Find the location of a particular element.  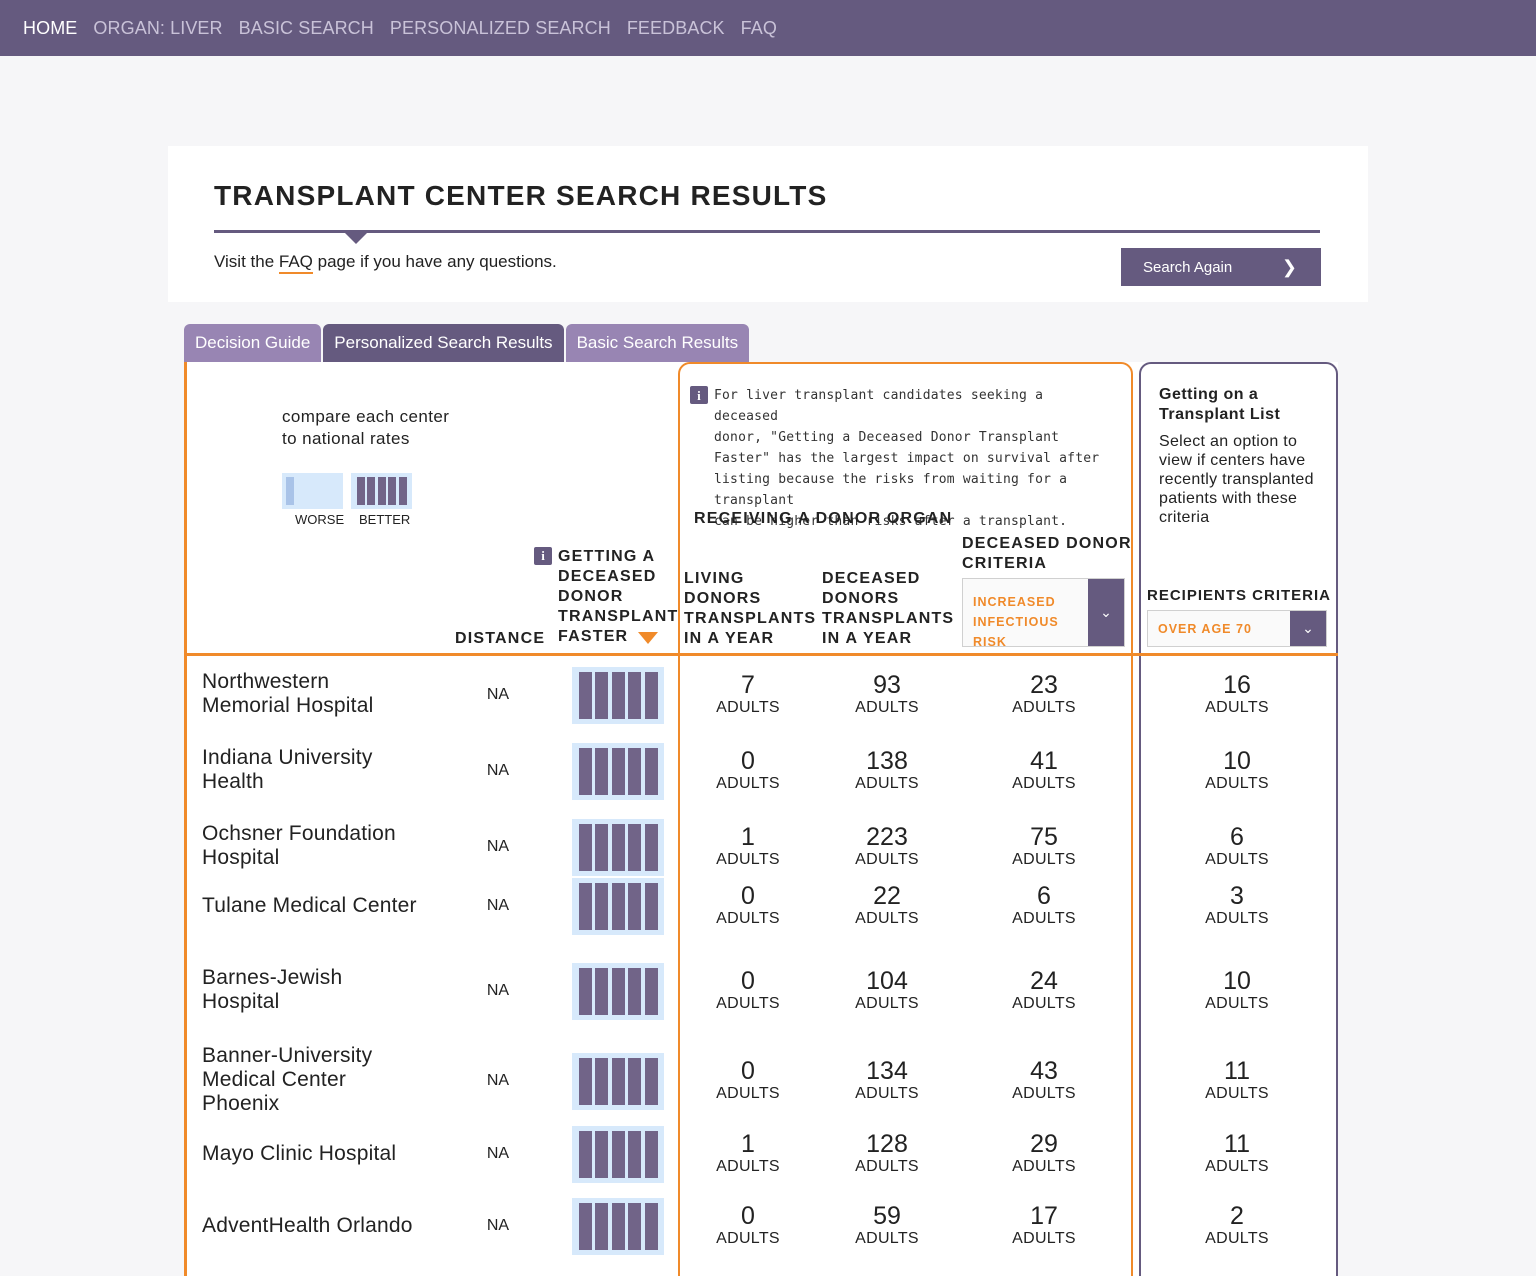

col-living-donors: LIVING DONORS TRANSPLANTS IN A YEAR is located at coordinates (749, 609).